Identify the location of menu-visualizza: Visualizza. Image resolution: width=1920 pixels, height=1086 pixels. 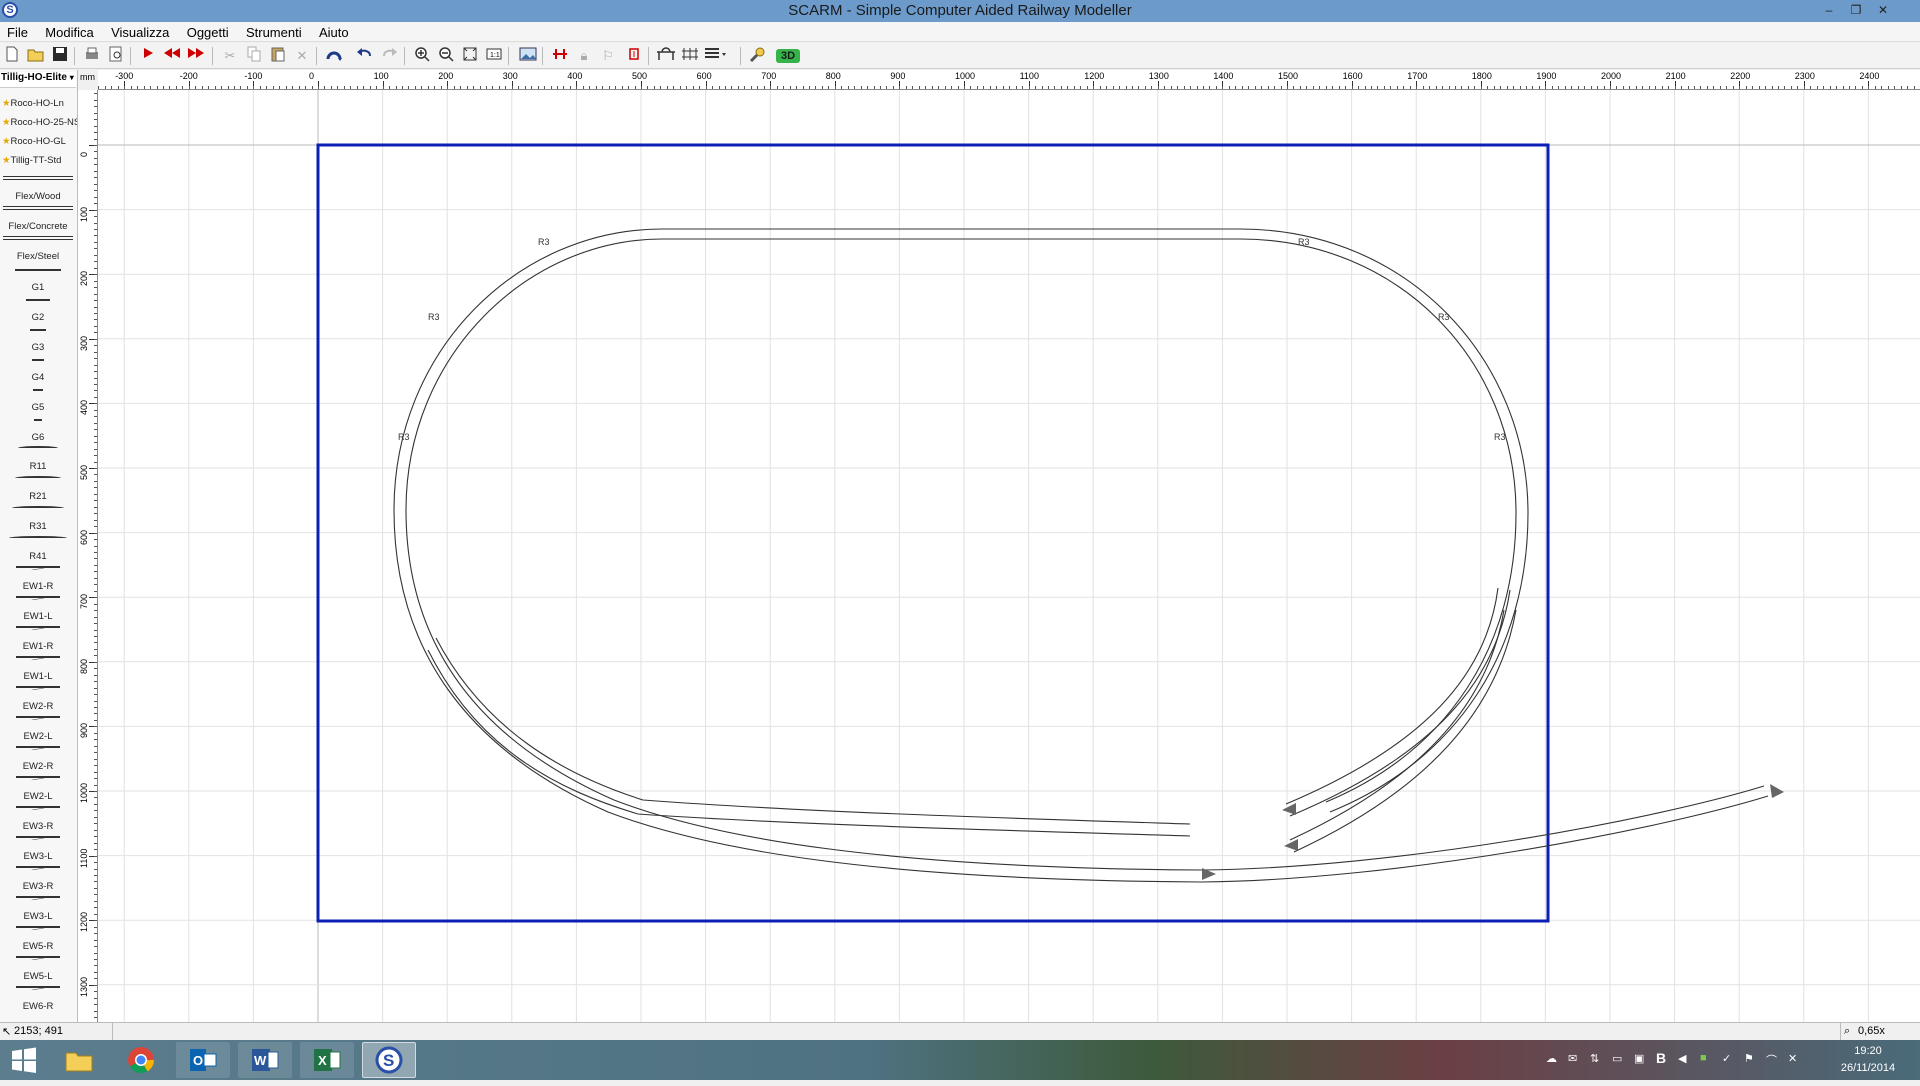
(140, 31).